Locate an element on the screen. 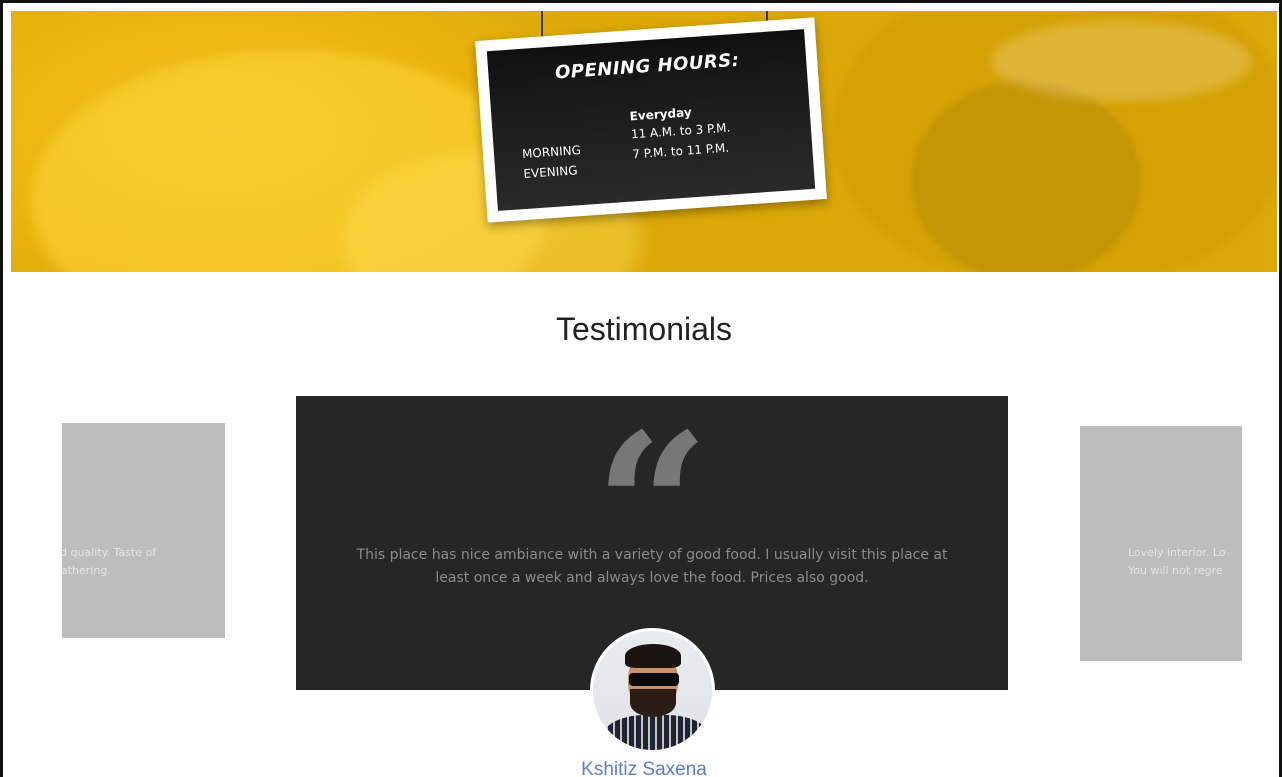 This screenshot has width=1282, height=777. opening-days-label: Everyday is located at coordinates (661, 114).